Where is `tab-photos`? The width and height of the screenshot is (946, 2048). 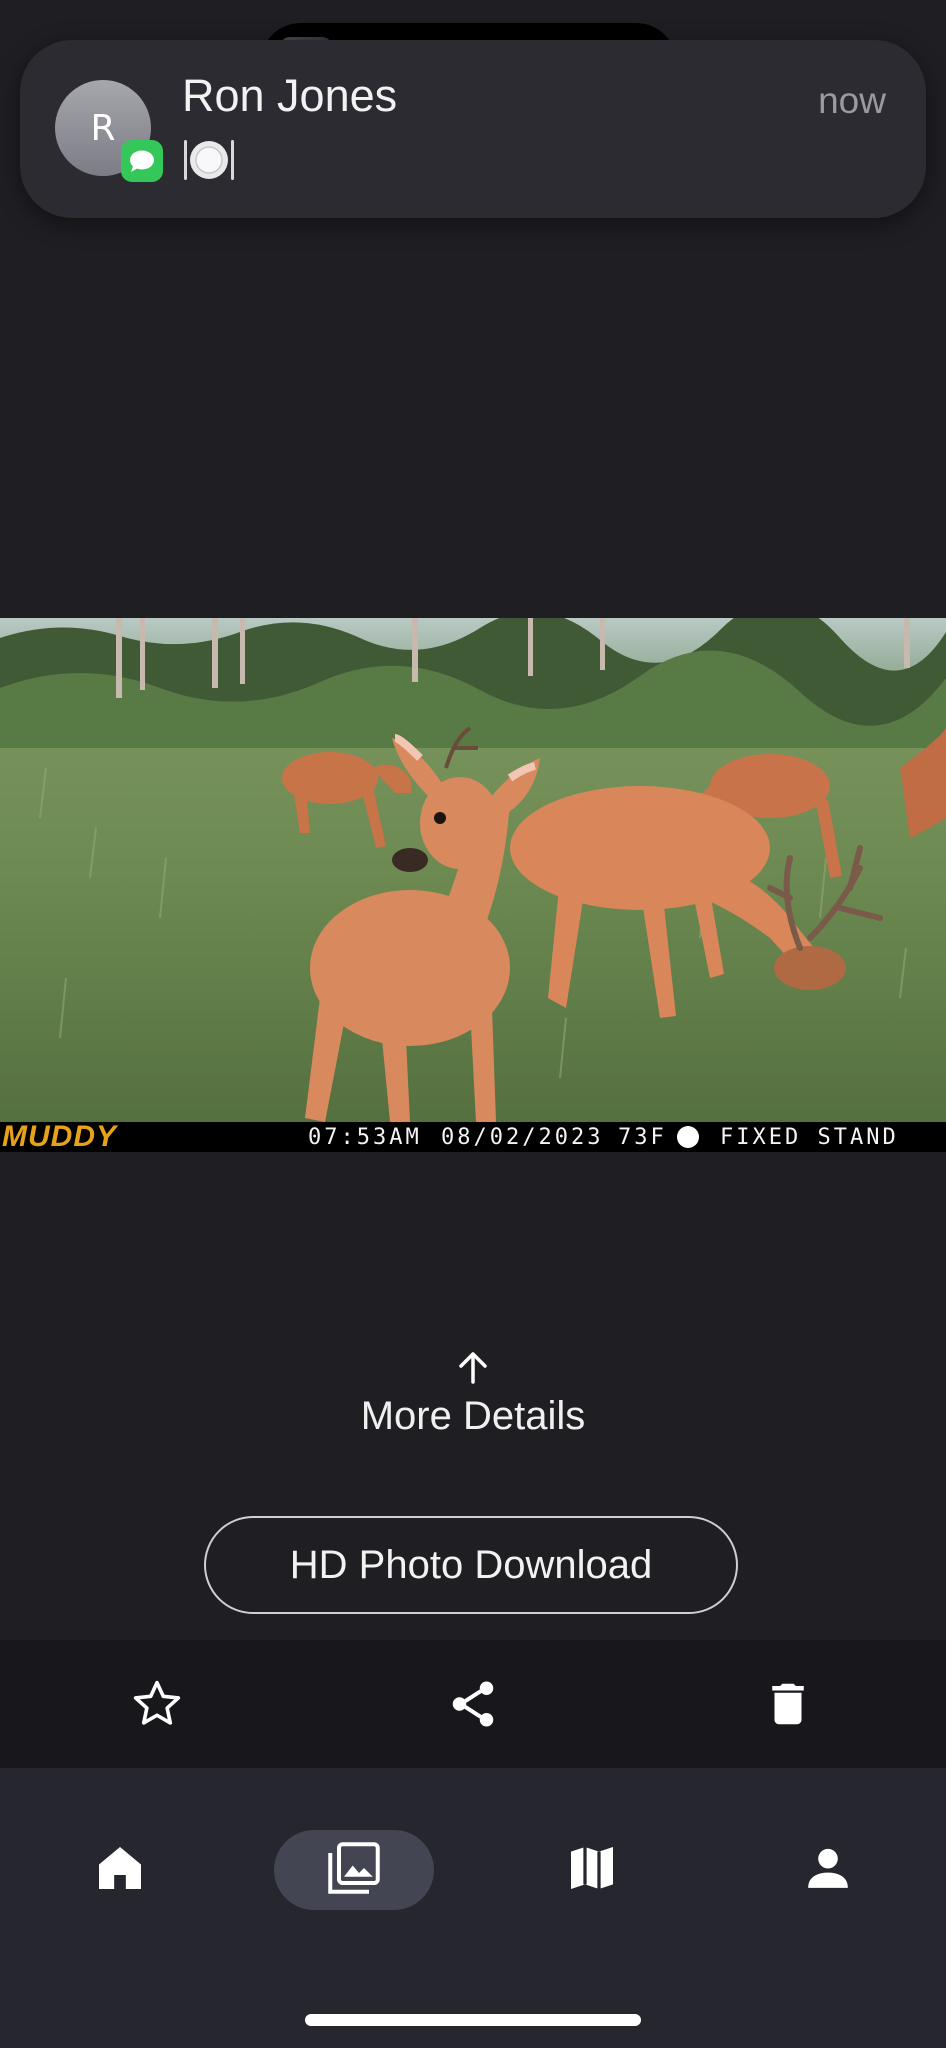
tab-photos is located at coordinates (354, 1868).